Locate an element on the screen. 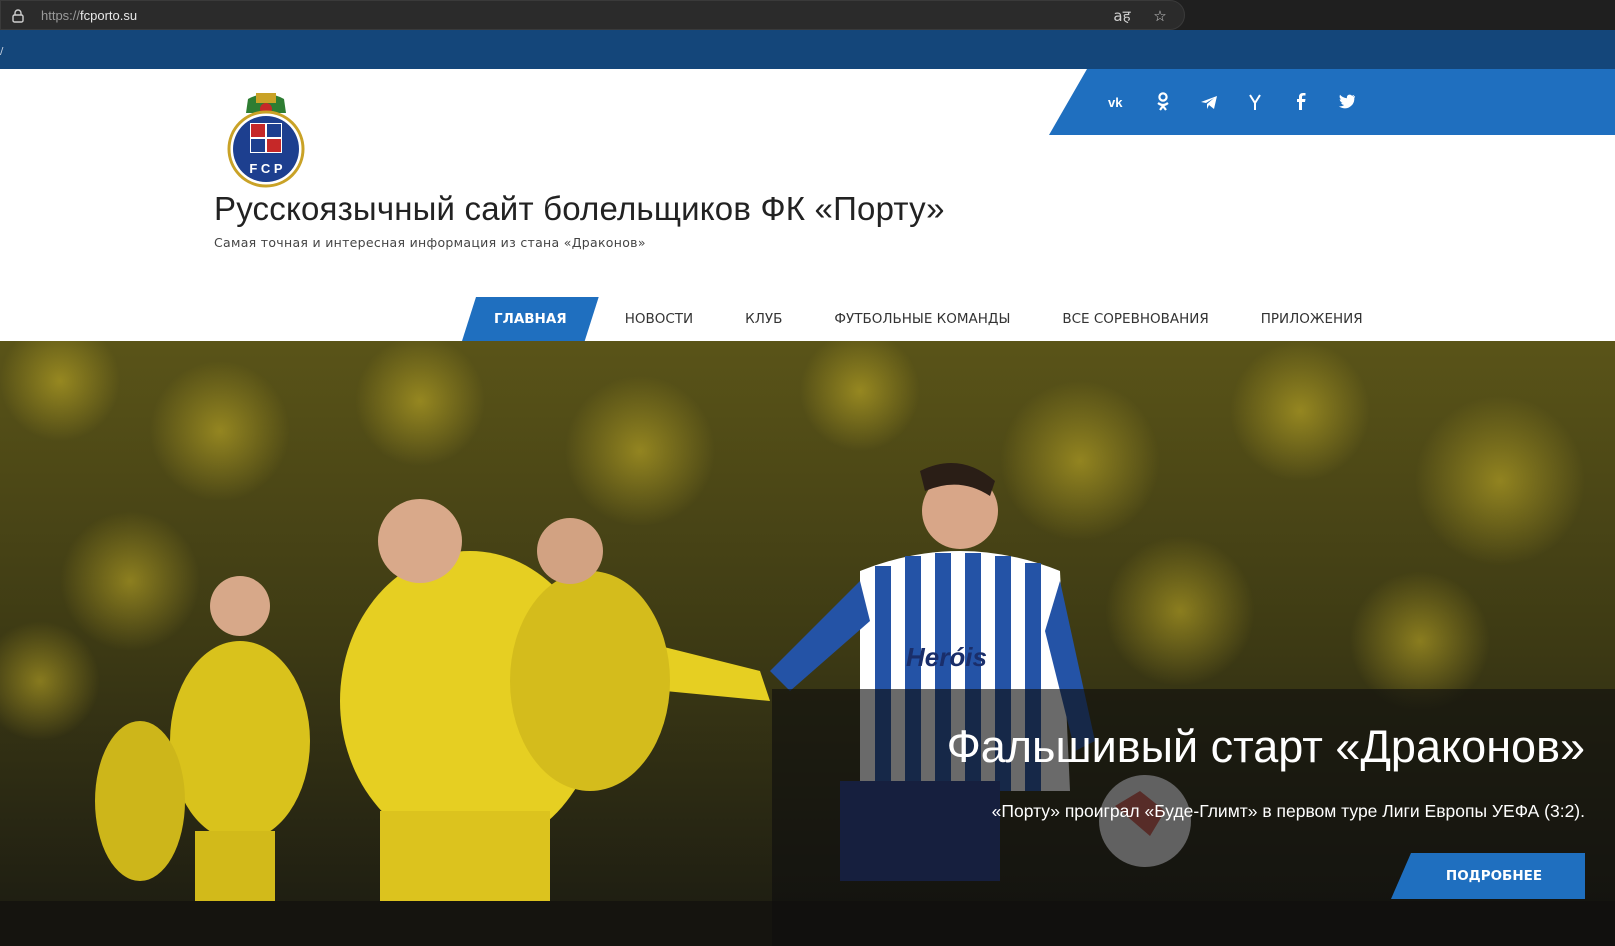  facebook-icon is located at coordinates (1301, 102).